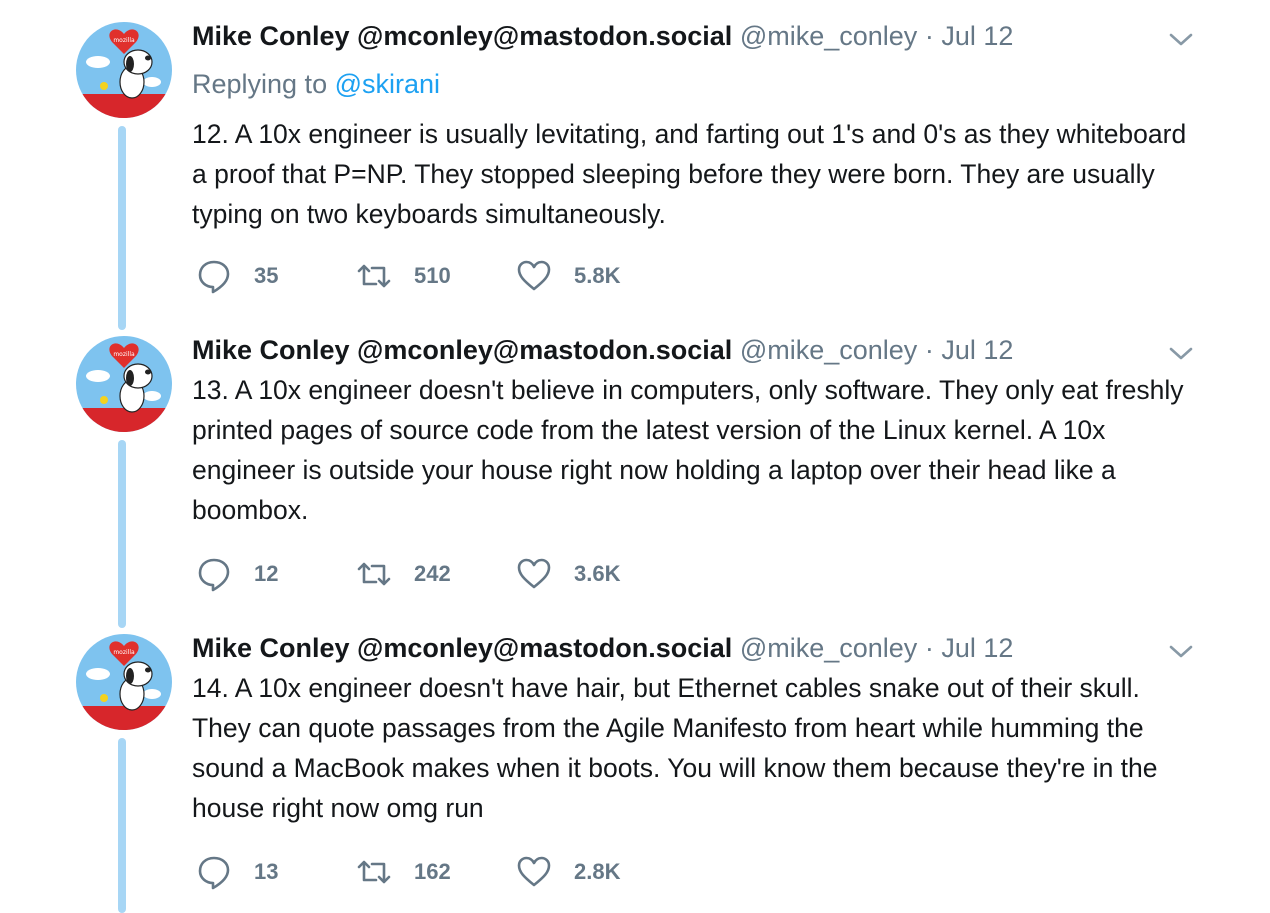  I want to click on like-count: 3.6K, so click(597, 573).